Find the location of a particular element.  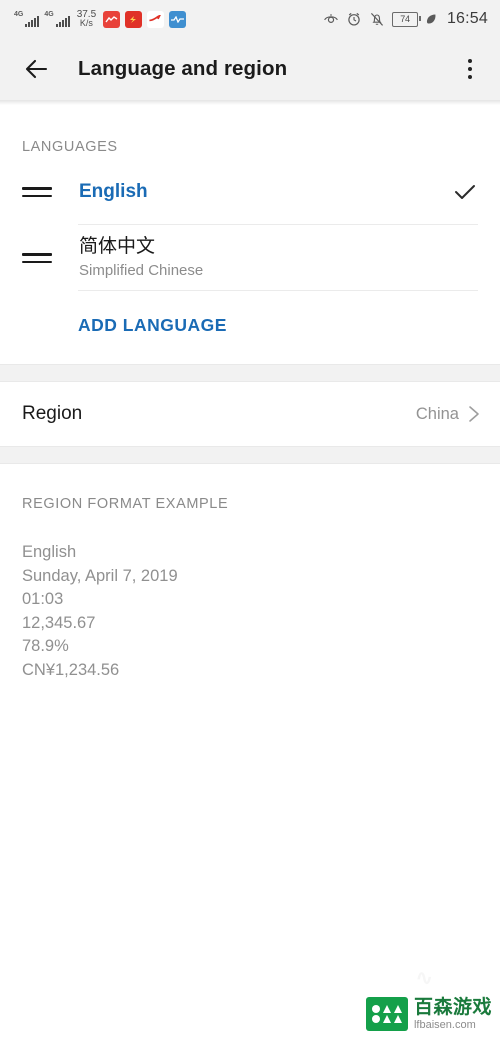

language-subtitle-2: Simplified Chinese is located at coordinates (141, 270).